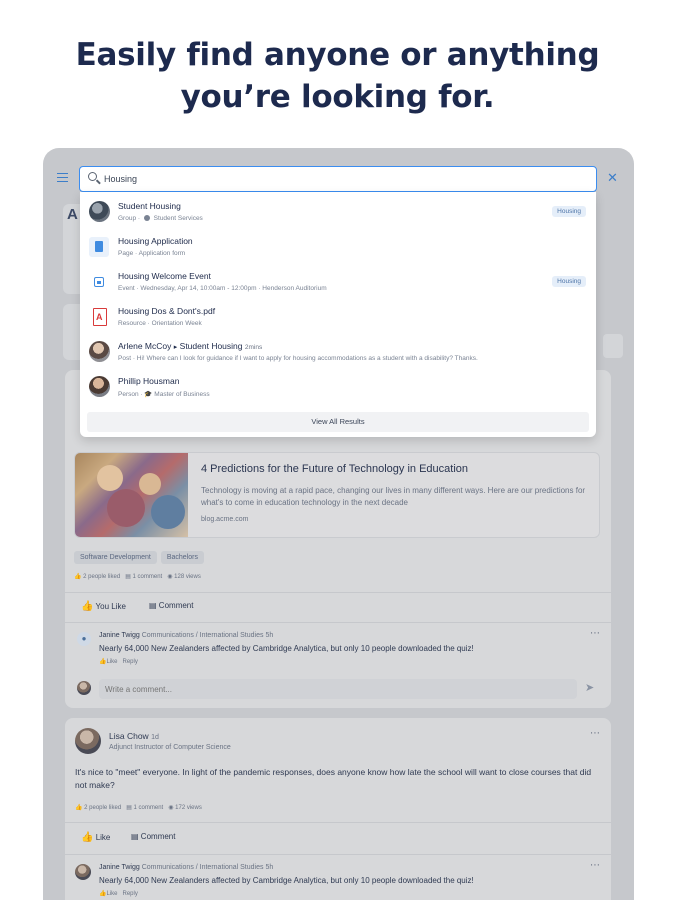  What do you see at coordinates (131, 495) in the screenshot?
I see `link-preview-image` at bounding box center [131, 495].